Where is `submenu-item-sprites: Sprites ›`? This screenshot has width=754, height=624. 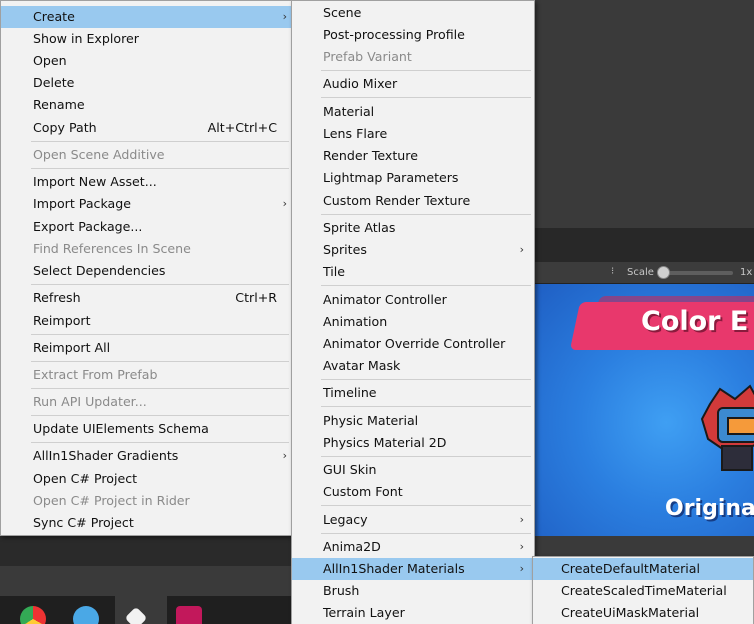
submenu-item-sprites: Sprites › is located at coordinates (413, 250).